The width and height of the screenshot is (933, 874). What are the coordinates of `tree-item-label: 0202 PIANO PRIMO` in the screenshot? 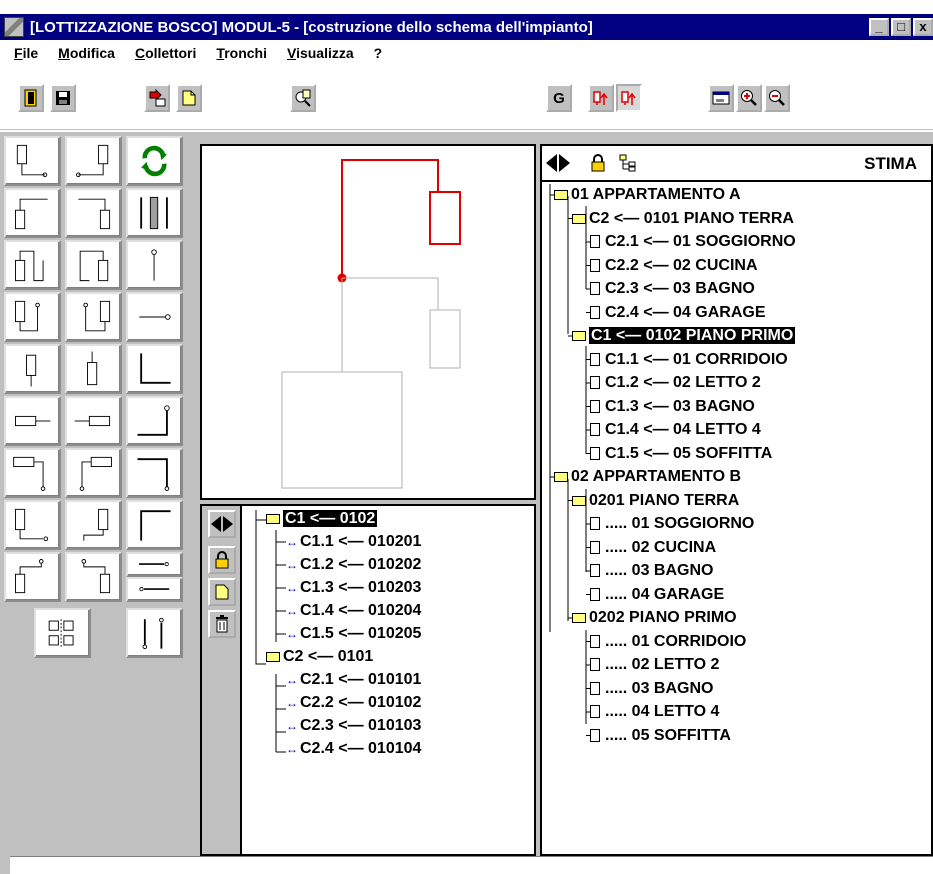 It's located at (663, 617).